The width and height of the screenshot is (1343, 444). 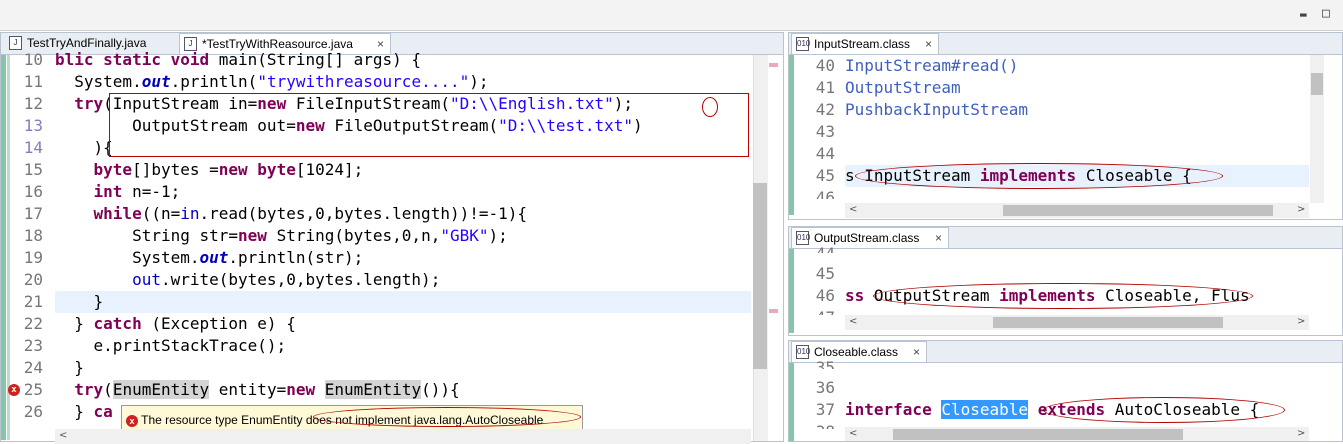 I want to click on tab-inputstream-class: 010 InputStream.class ×, so click(x=865, y=43).